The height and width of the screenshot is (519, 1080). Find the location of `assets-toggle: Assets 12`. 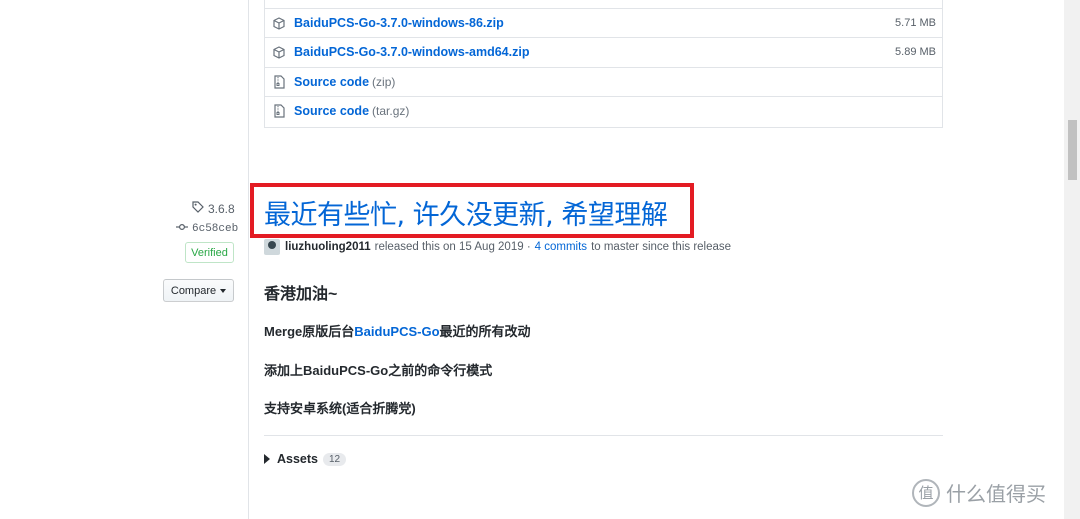

assets-toggle: Assets 12 is located at coordinates (305, 459).